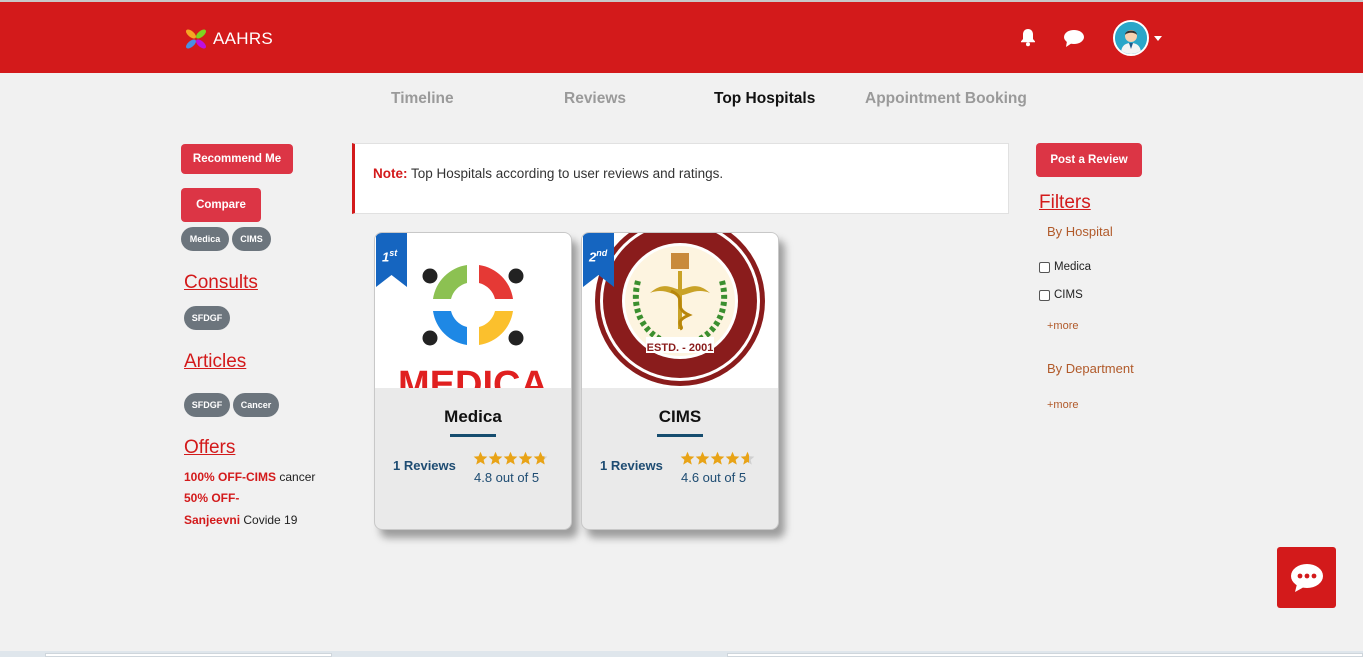  I want to click on filter-option-medica: Medica, so click(1065, 267).